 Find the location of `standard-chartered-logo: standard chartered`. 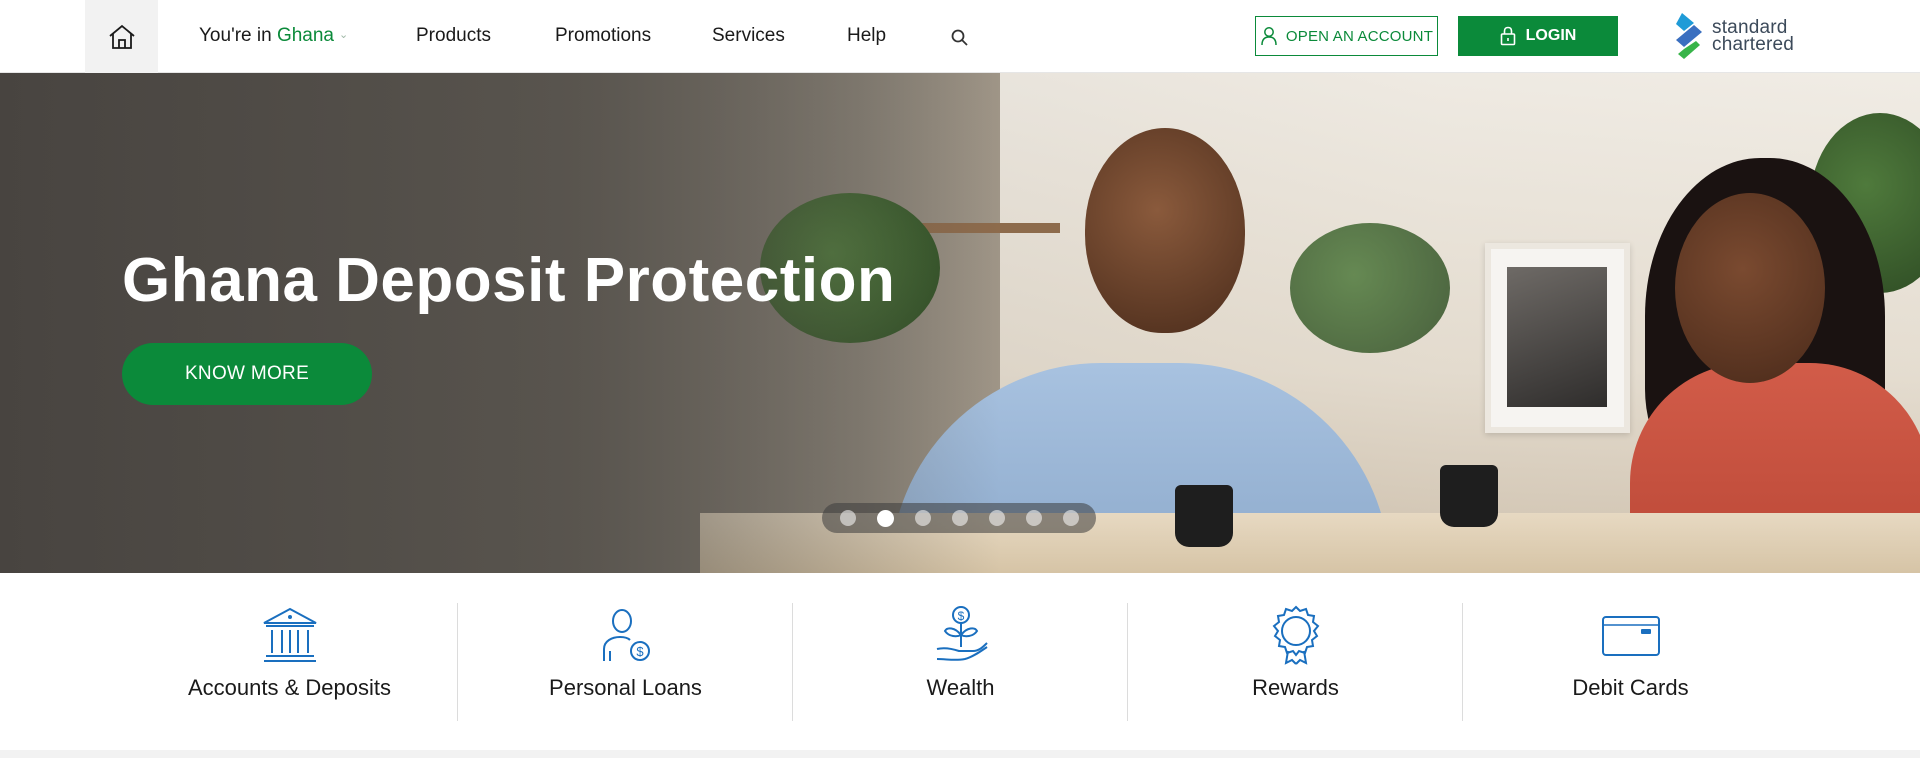

standard-chartered-logo: standard chartered is located at coordinates (1742, 36).